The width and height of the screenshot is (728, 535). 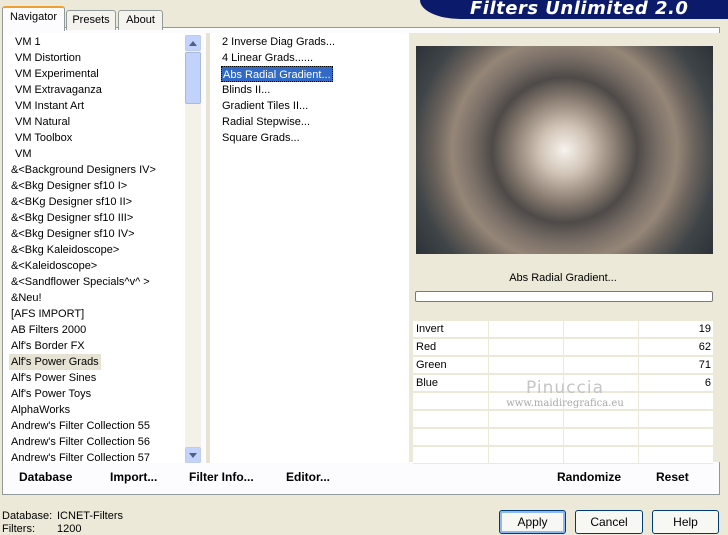 I want to click on category-item: Andrew's Filter Collection 57, so click(x=80, y=456).